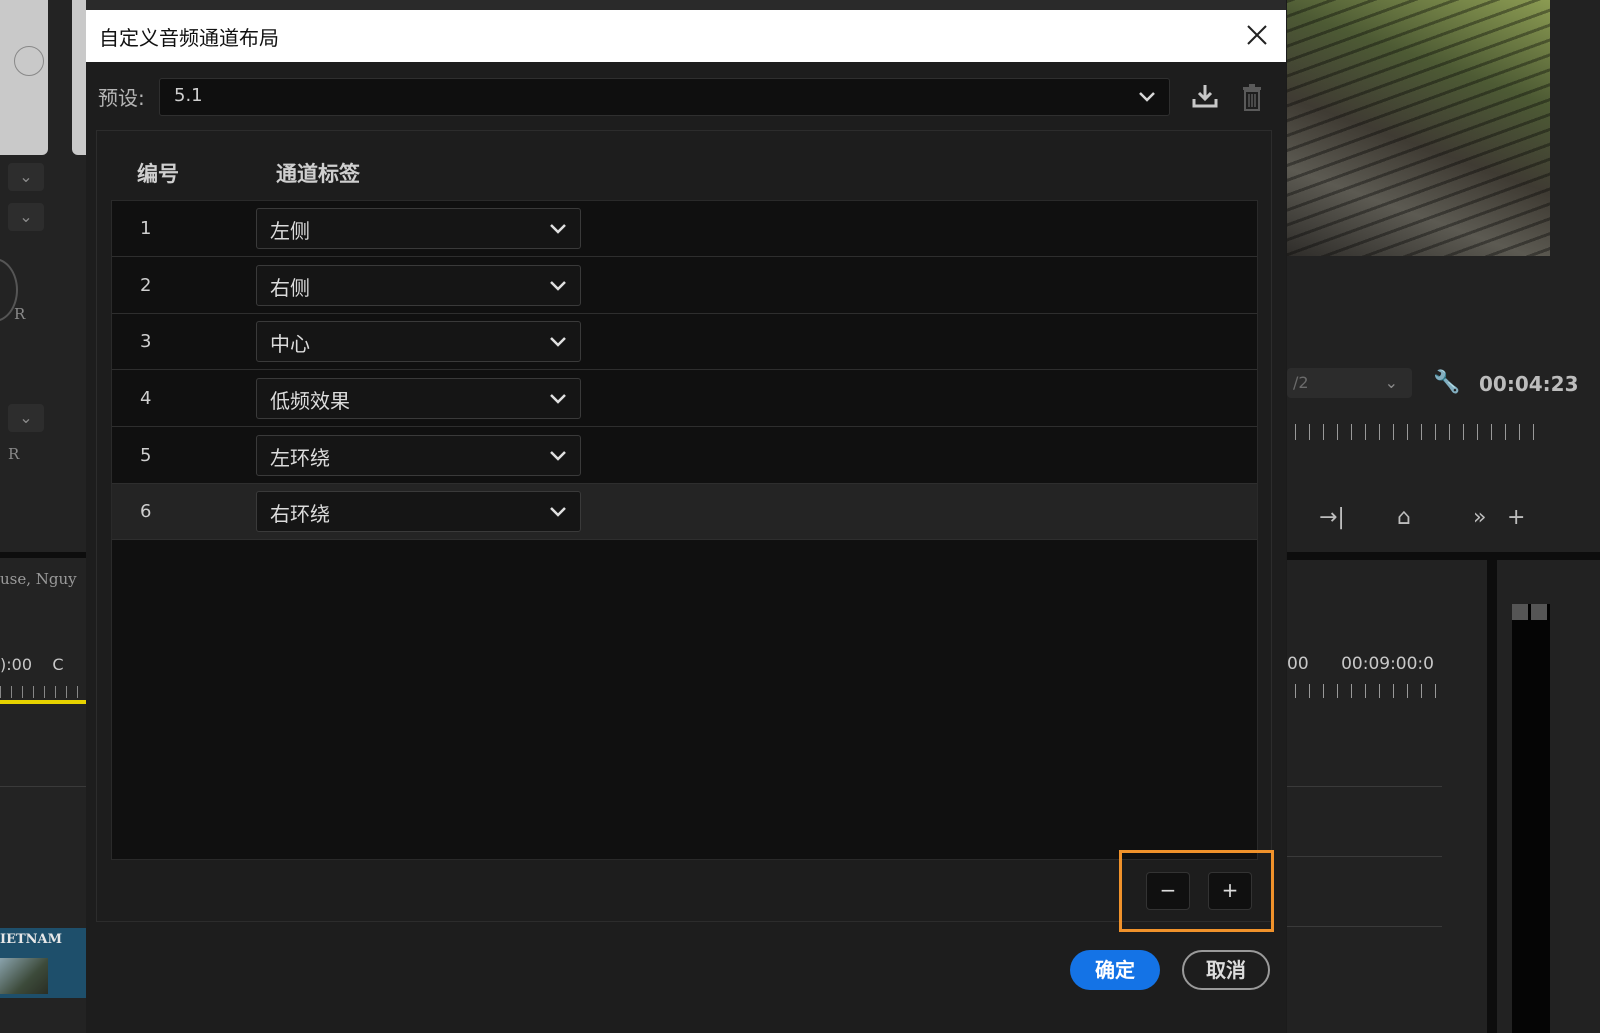 This screenshot has width=1600, height=1033. Describe the element at coordinates (684, 399) in the screenshot. I see `table-row: 4 低频效果` at that location.